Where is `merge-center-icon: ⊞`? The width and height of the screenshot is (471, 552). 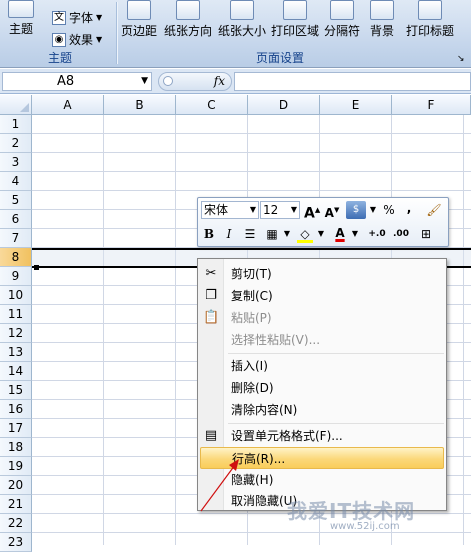 merge-center-icon: ⊞ is located at coordinates (426, 234).